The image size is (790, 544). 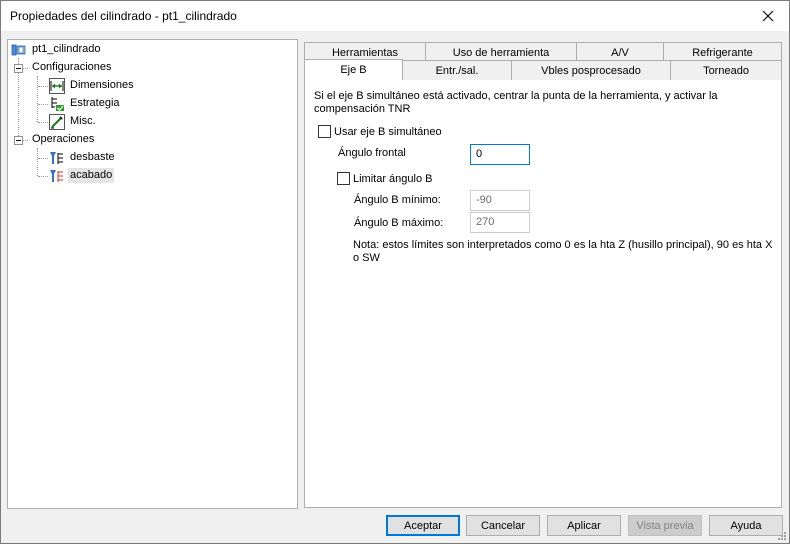 I want to click on aceptar-label: Aceptar, so click(x=423, y=525).